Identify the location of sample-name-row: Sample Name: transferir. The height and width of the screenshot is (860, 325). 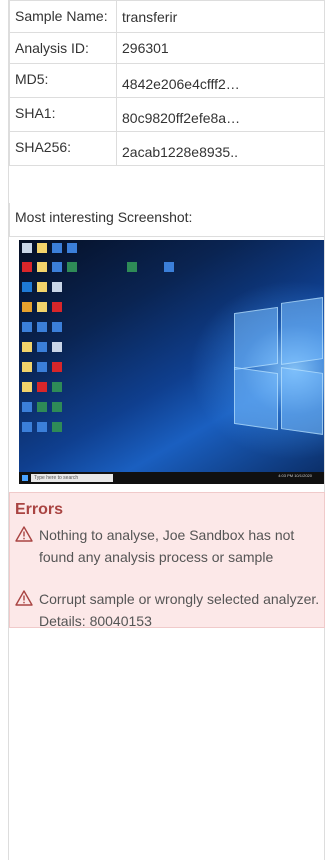
(167, 16).